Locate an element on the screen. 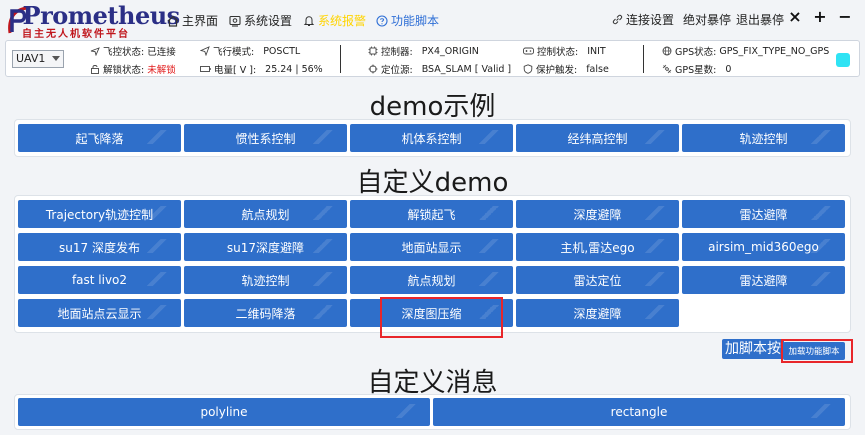 Image resolution: width=865 pixels, height=435 pixels. custom-demo-button-label: su17 深度发布 is located at coordinates (99, 247).